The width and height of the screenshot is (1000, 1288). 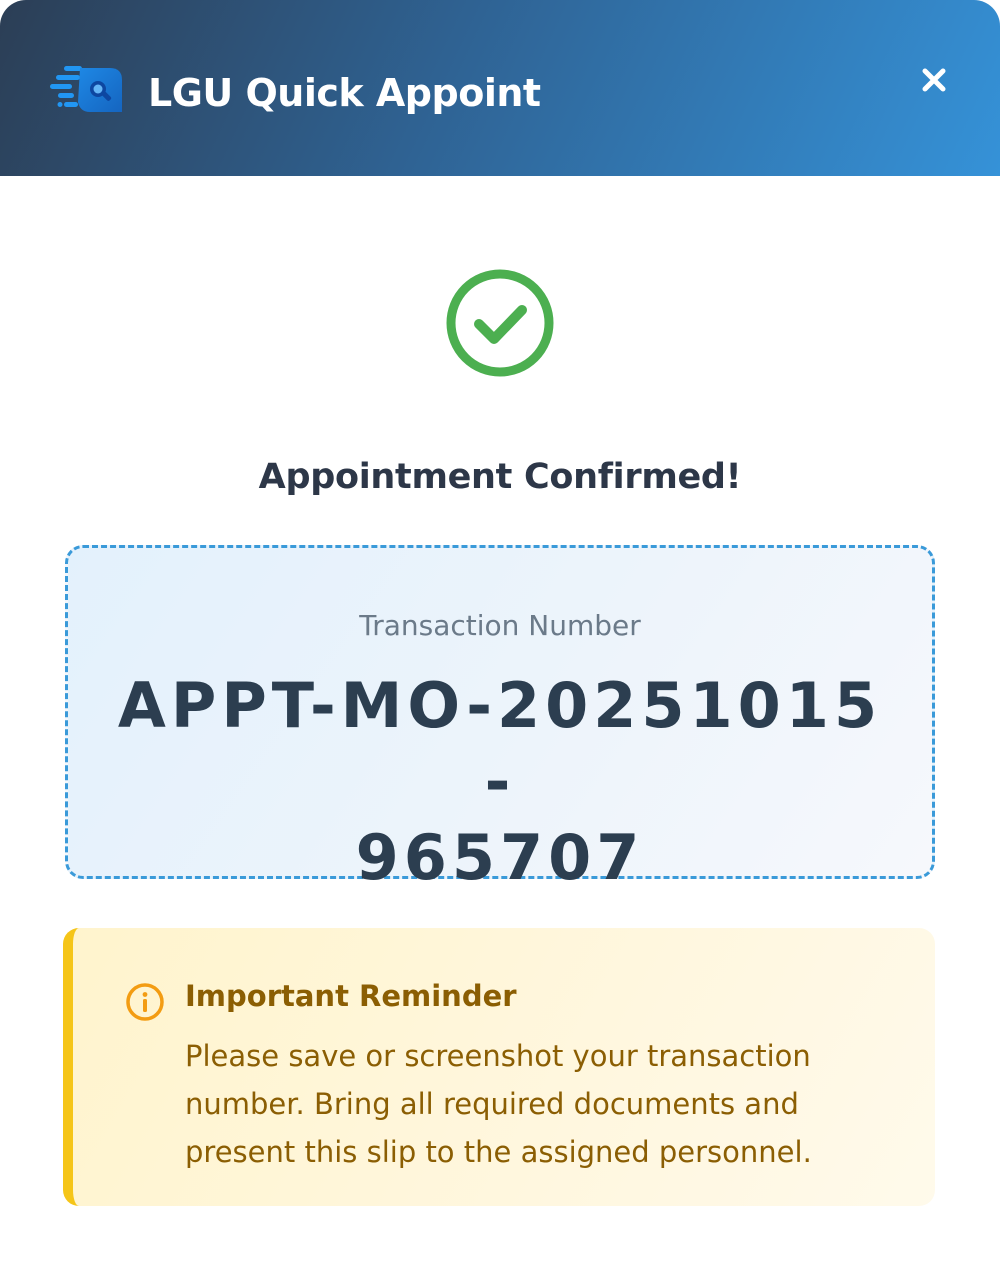 I want to click on info-icon, so click(x=145, y=1002).